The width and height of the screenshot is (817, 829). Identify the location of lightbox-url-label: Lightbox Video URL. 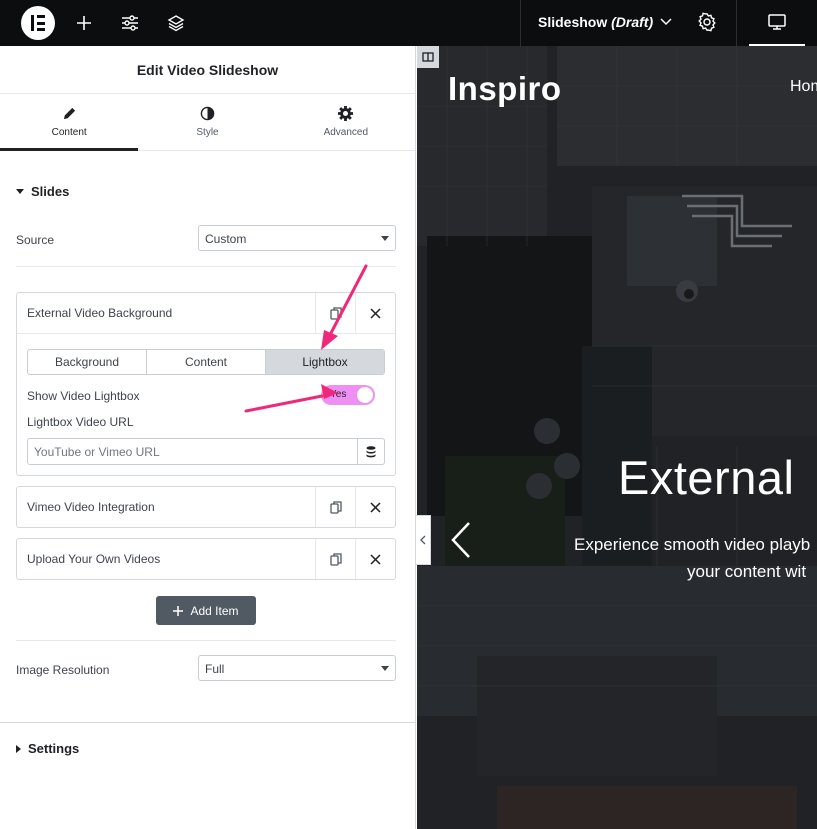
(80, 422).